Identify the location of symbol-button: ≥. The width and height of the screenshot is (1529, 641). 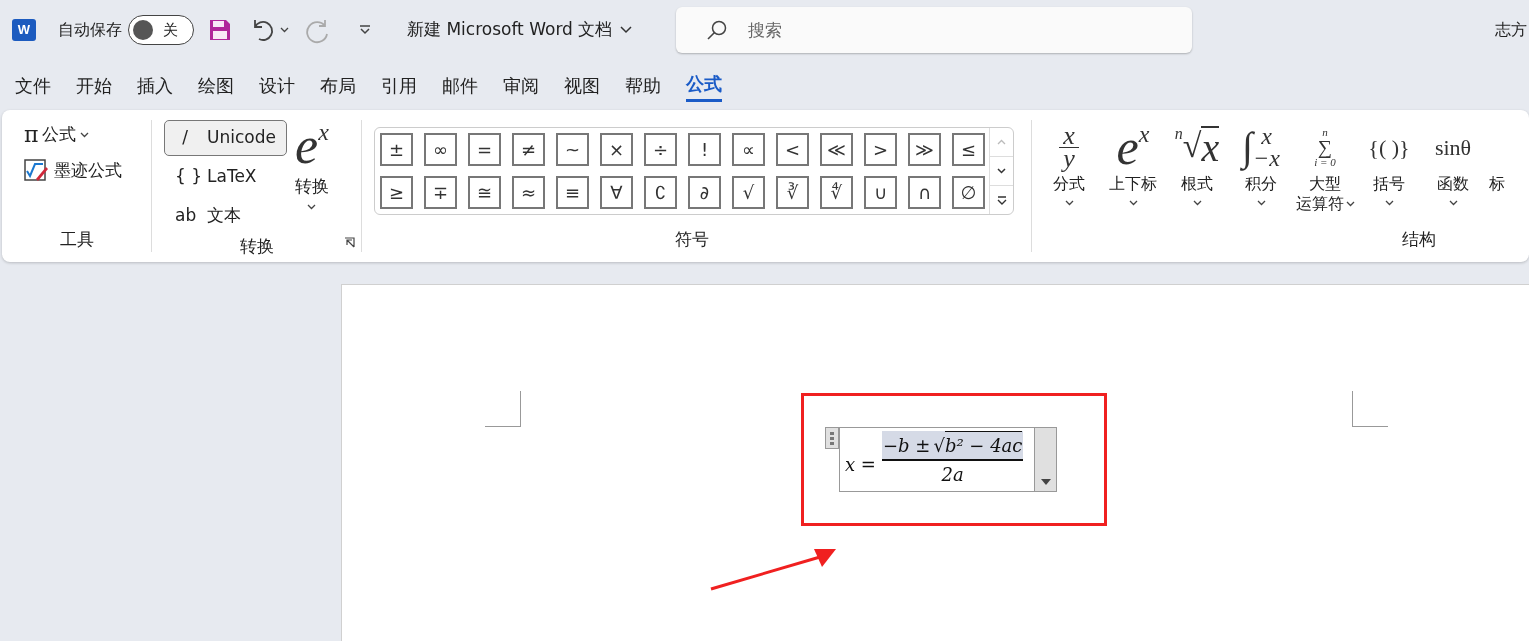
(396, 192).